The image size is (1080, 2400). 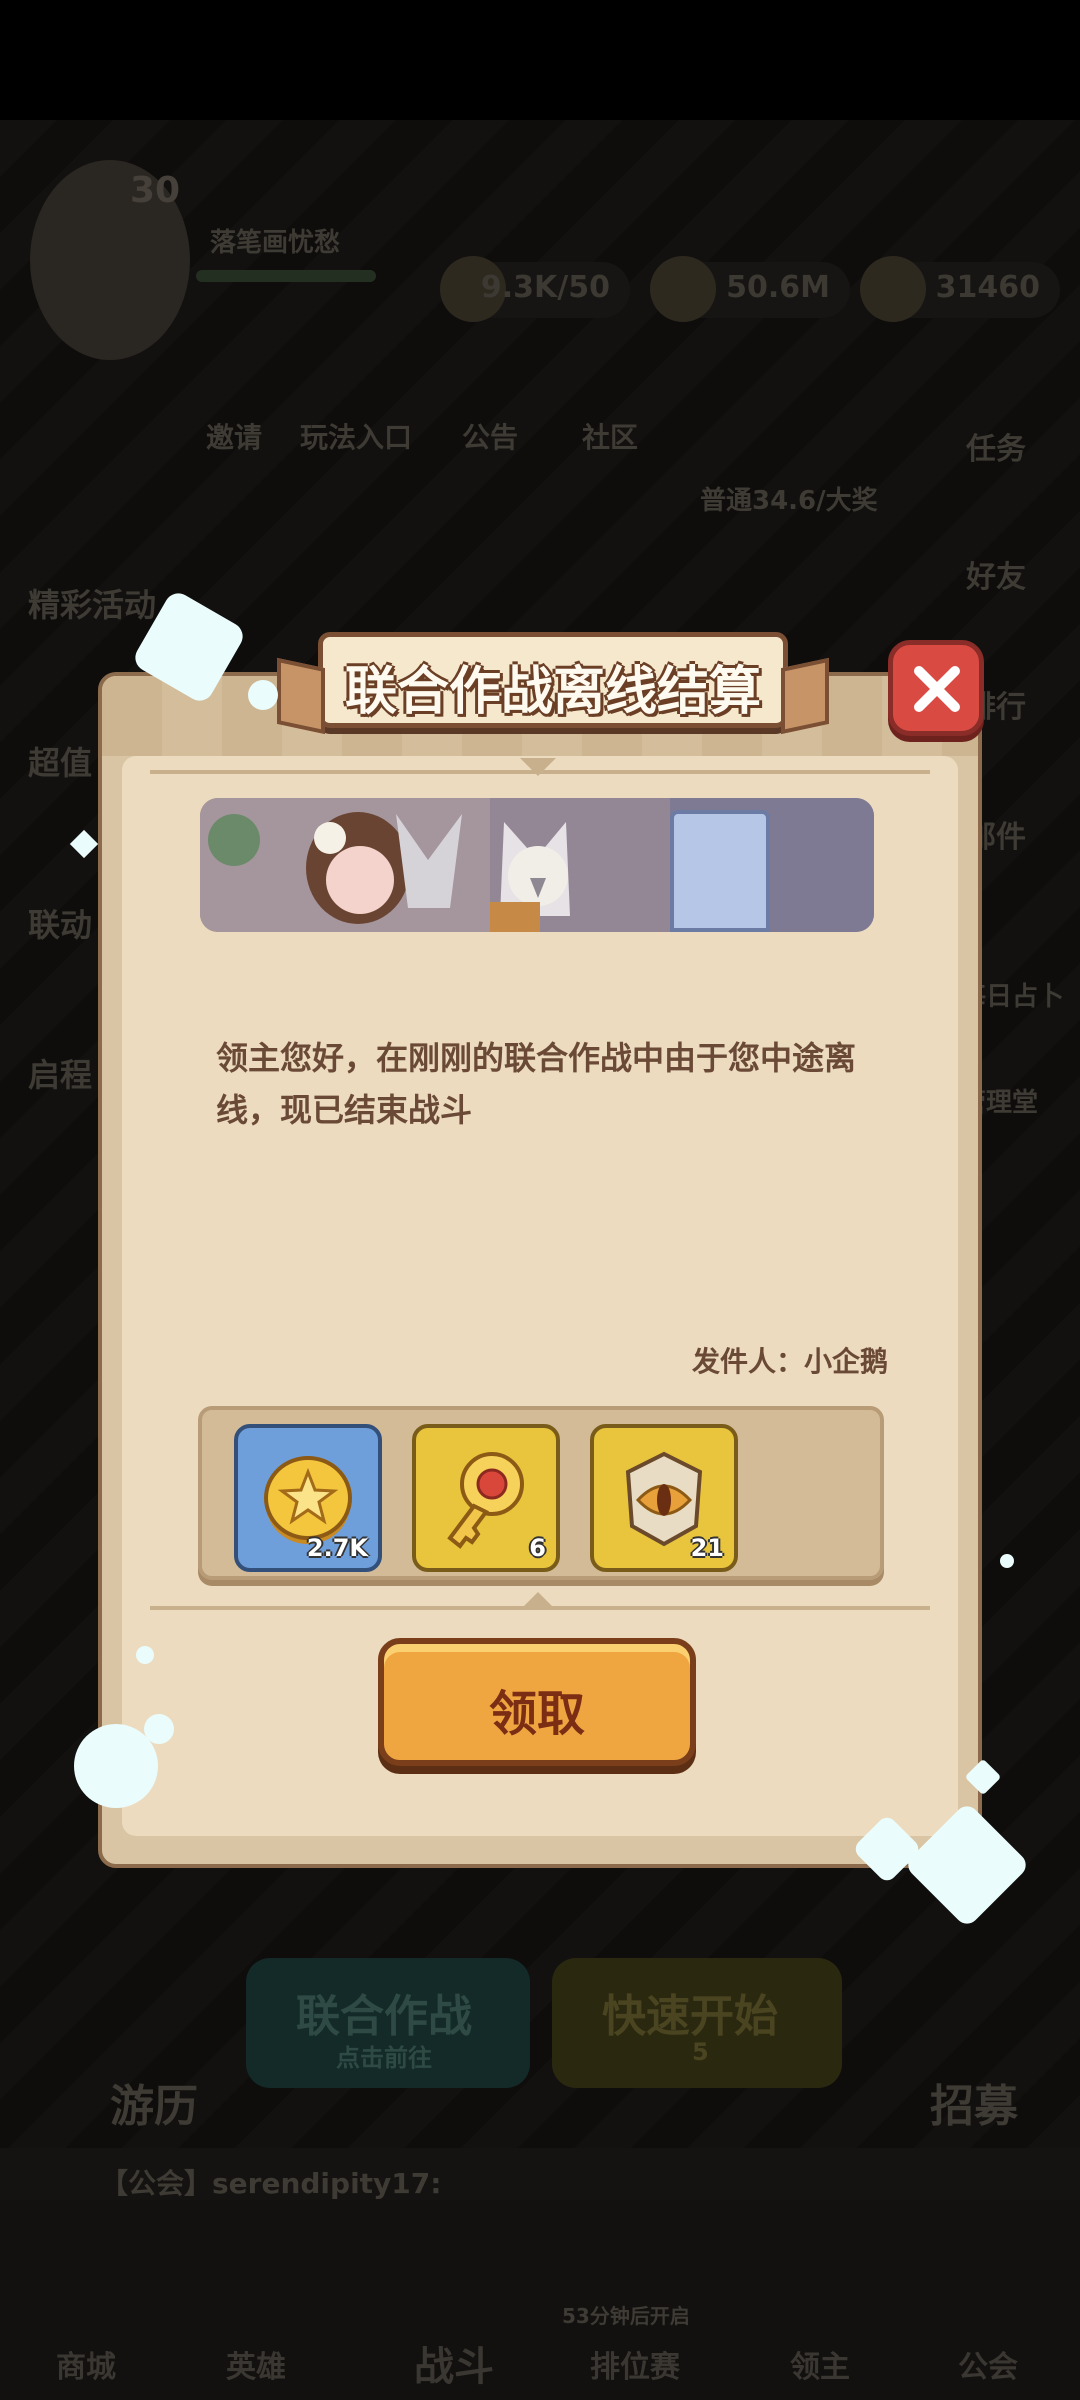 I want to click on nav-battle: 战斗, so click(x=454, y=2363).